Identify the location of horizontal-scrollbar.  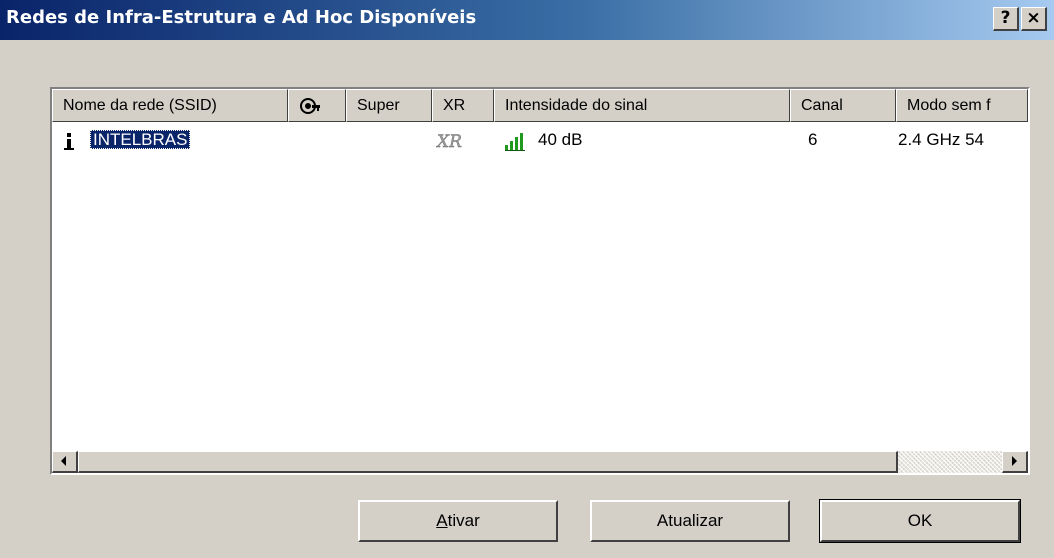
(540, 462).